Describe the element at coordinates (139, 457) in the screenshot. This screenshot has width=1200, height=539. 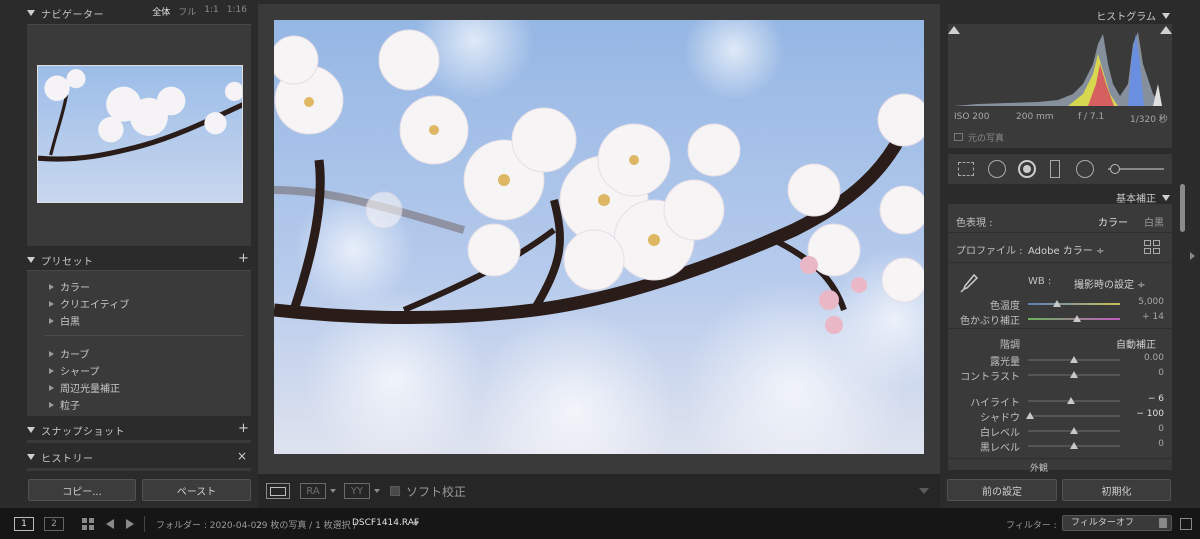
I see `history-header: ヒストリー` at that location.